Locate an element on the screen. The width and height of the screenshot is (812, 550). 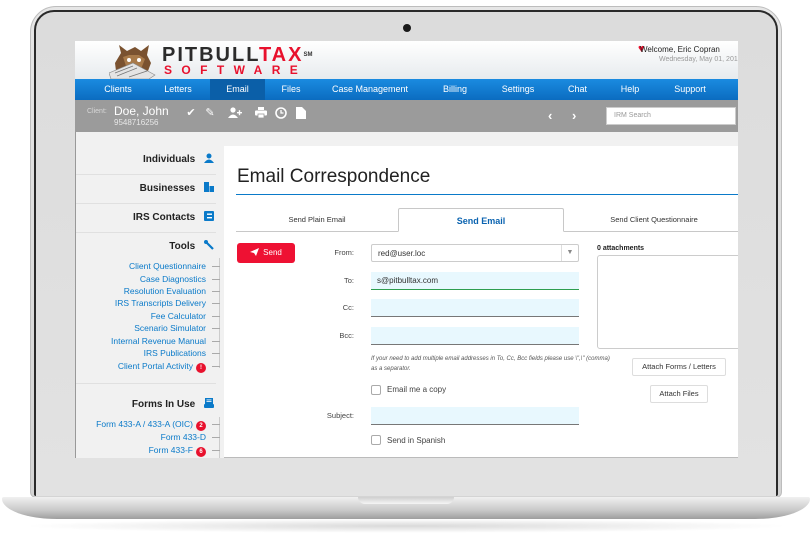
irm-search-input: IRM Search is located at coordinates (671, 116).